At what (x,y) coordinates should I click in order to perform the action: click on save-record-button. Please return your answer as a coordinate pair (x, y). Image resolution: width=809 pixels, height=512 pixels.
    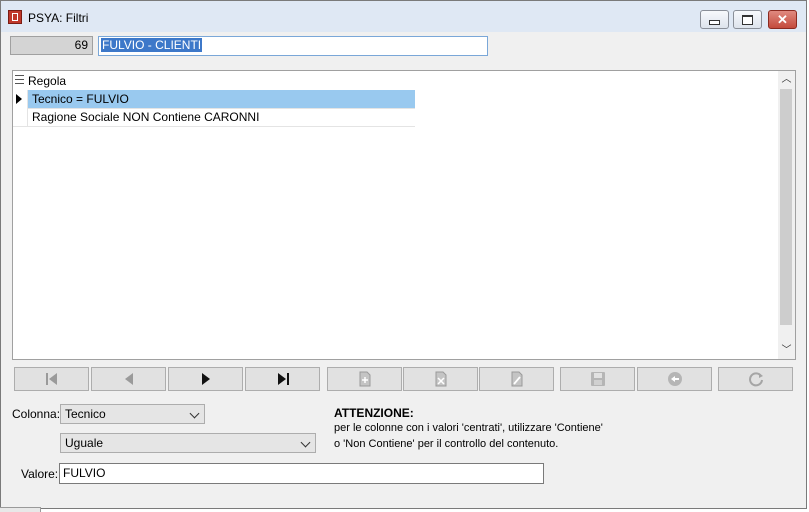
    Looking at the image, I should click on (597, 379).